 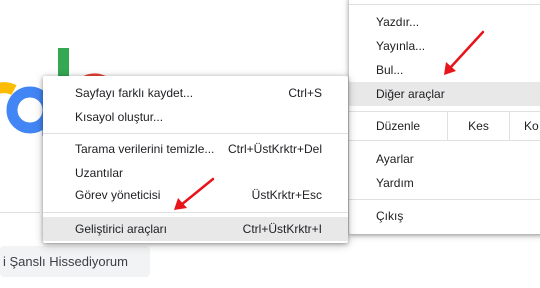 I want to click on submenu-item-save-page-as: Sayfayı farklı kaydet... Ctrl+S, so click(x=195, y=93).